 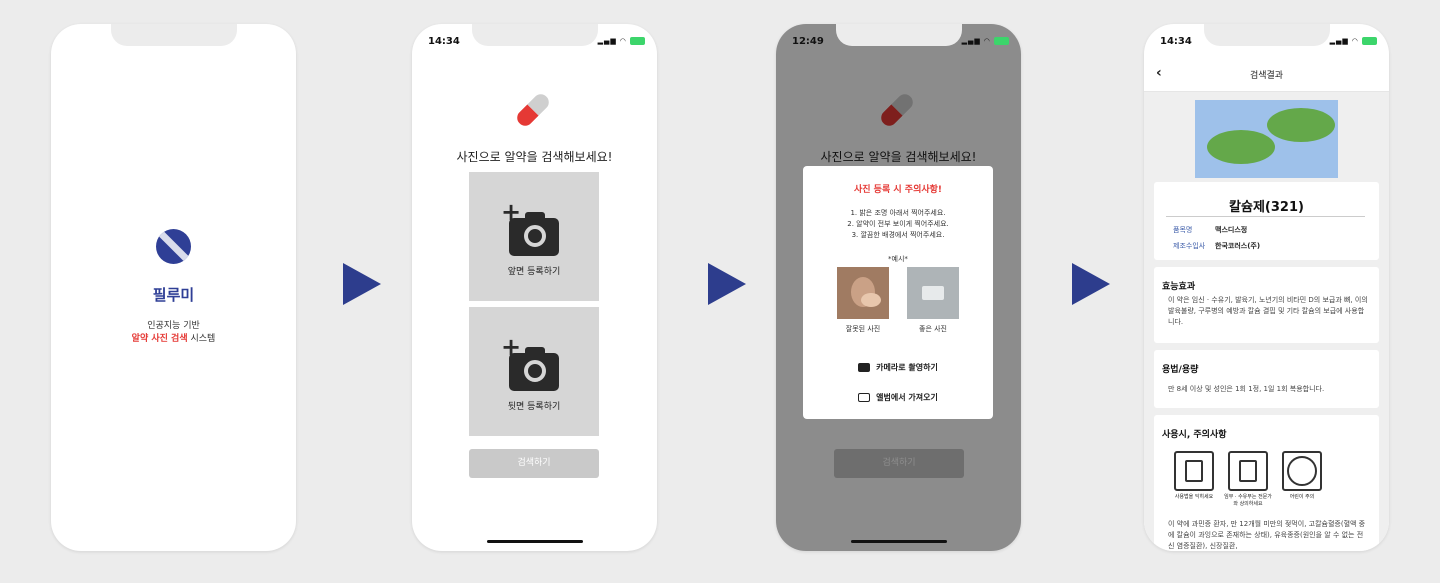 I want to click on album-import-button: 앨범에서 가져오기, so click(x=898, y=397).